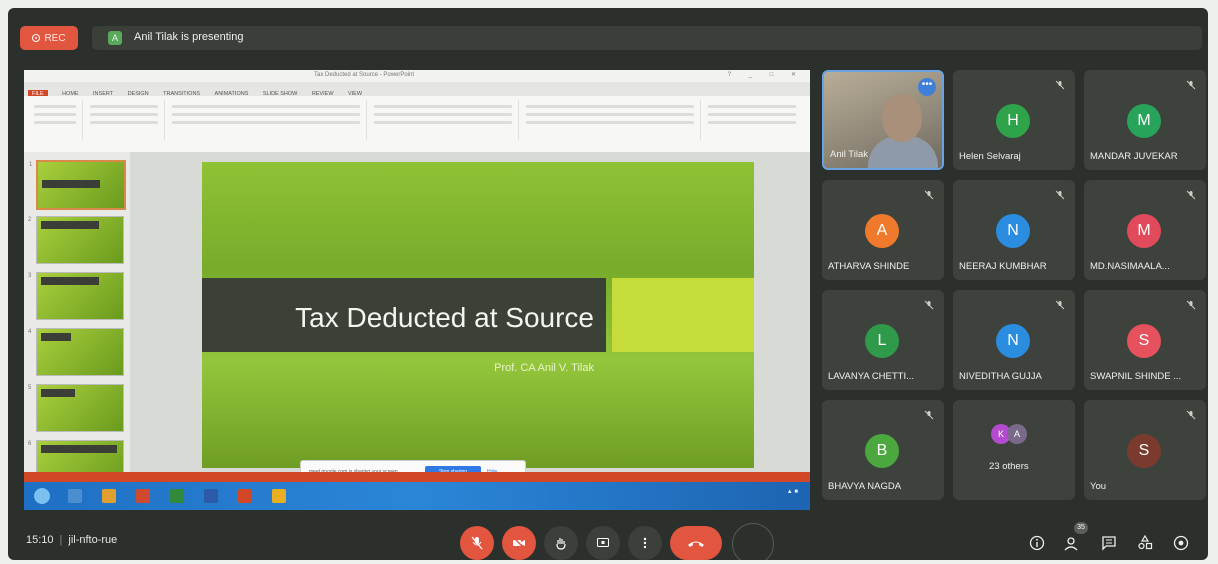 The image size is (1218, 564). I want to click on mic-toggle-button, so click(477, 543).